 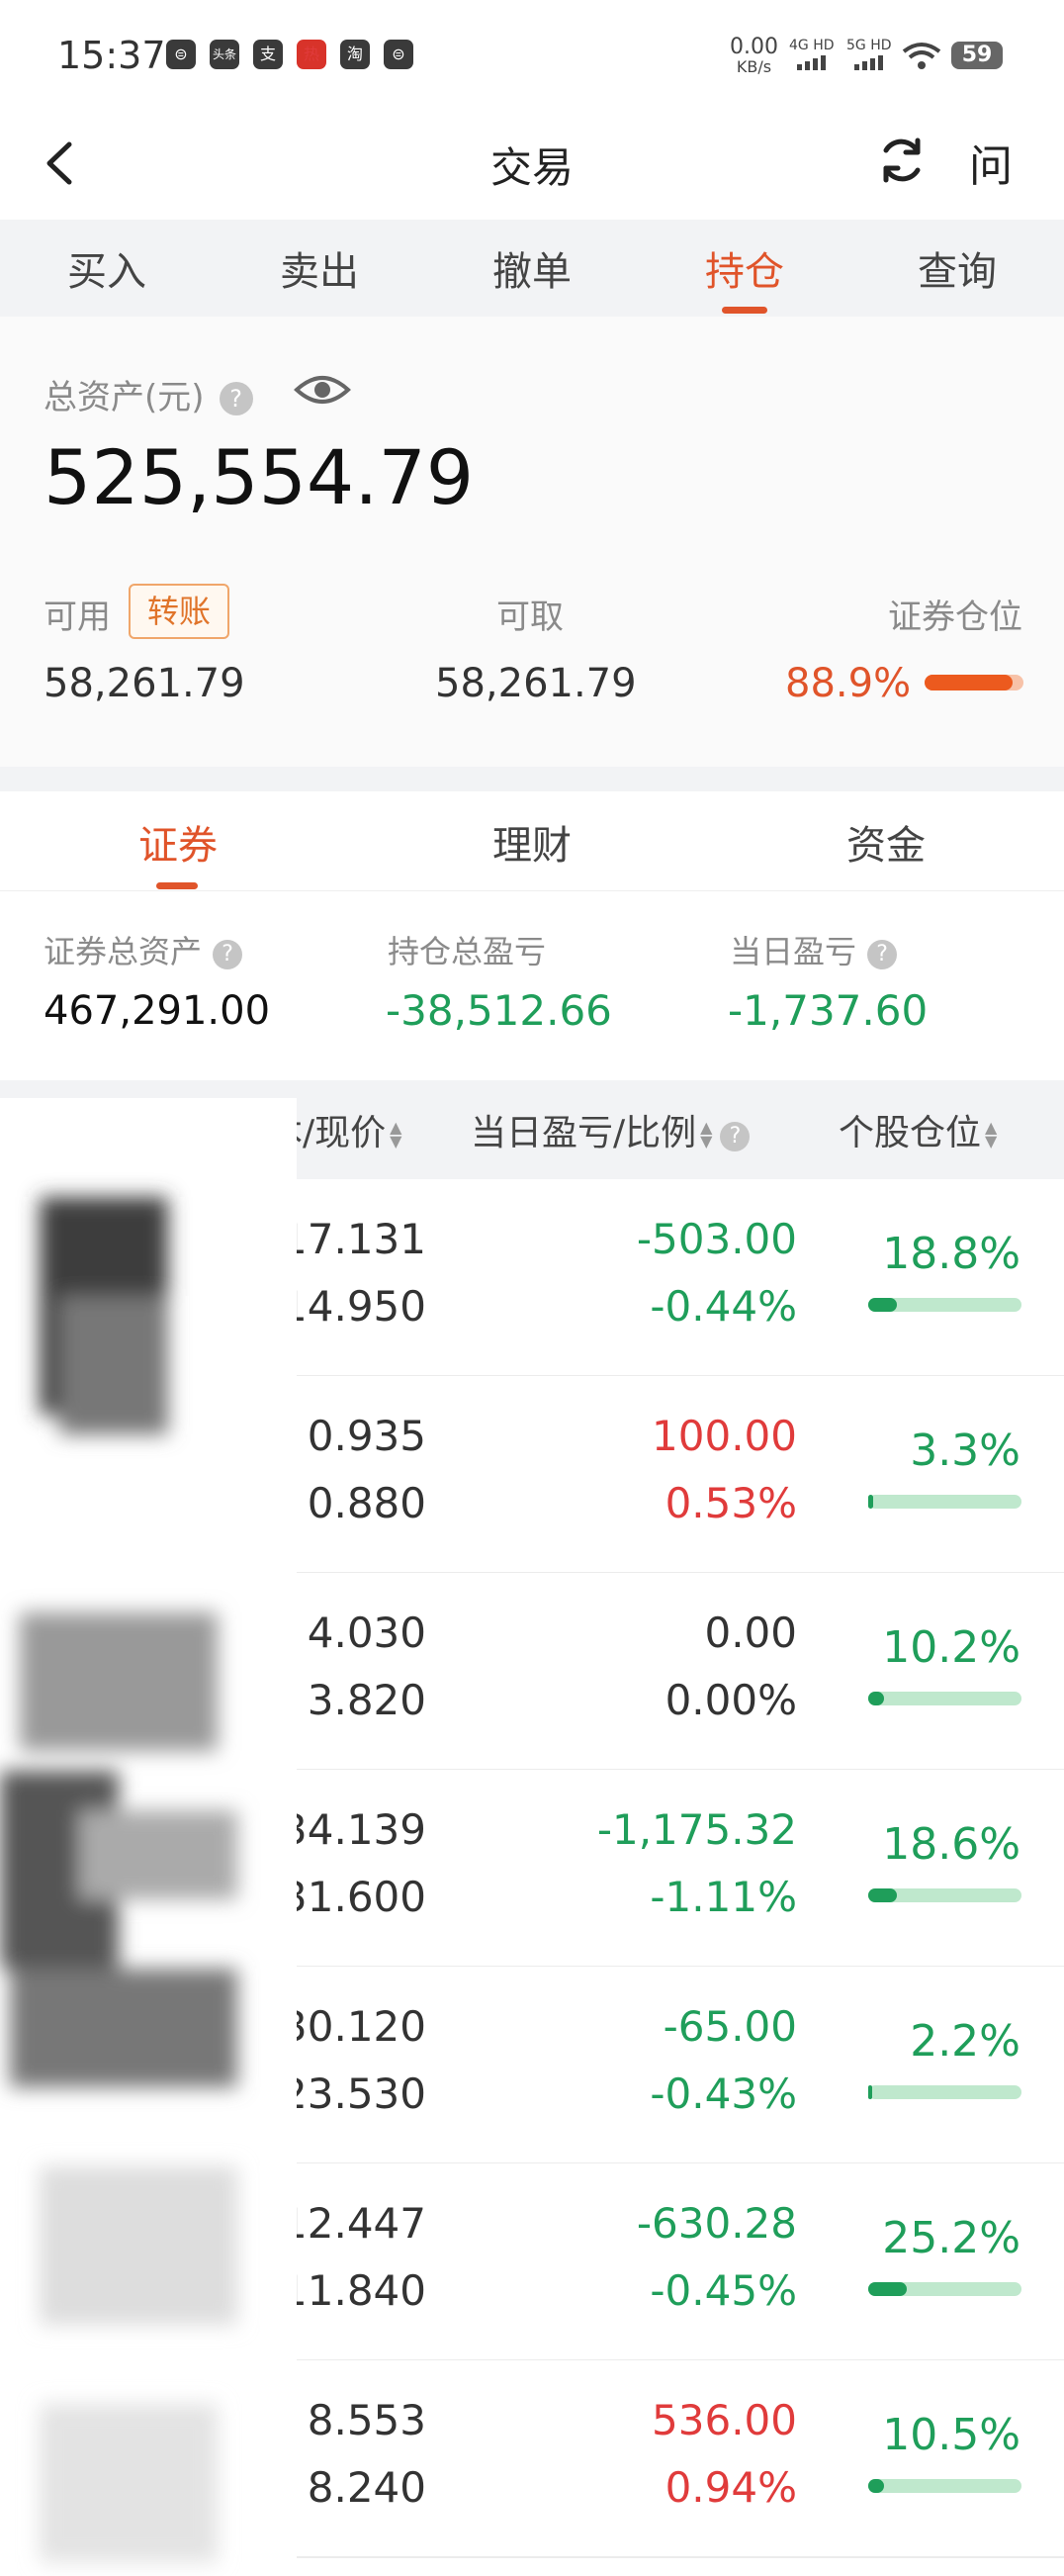 I want to click on day-pnl: -630.28, so click(x=716, y=2223).